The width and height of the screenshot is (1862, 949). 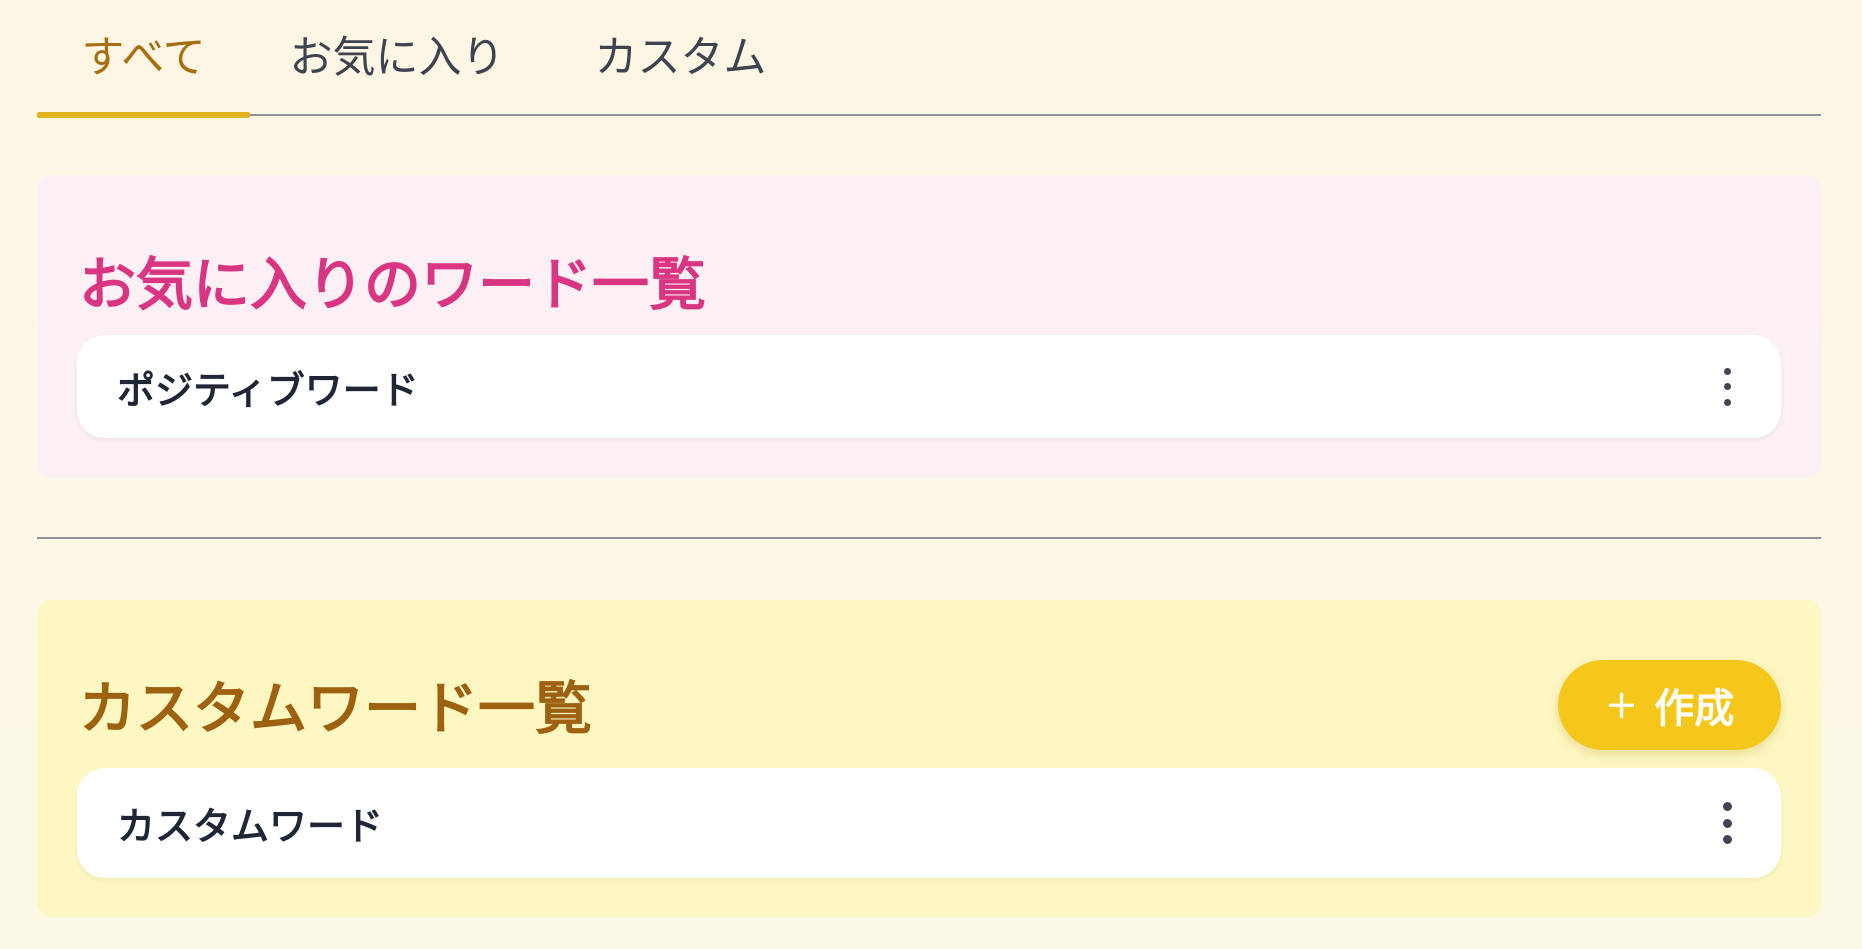 I want to click on create-button-label: 作成, so click(x=1694, y=709).